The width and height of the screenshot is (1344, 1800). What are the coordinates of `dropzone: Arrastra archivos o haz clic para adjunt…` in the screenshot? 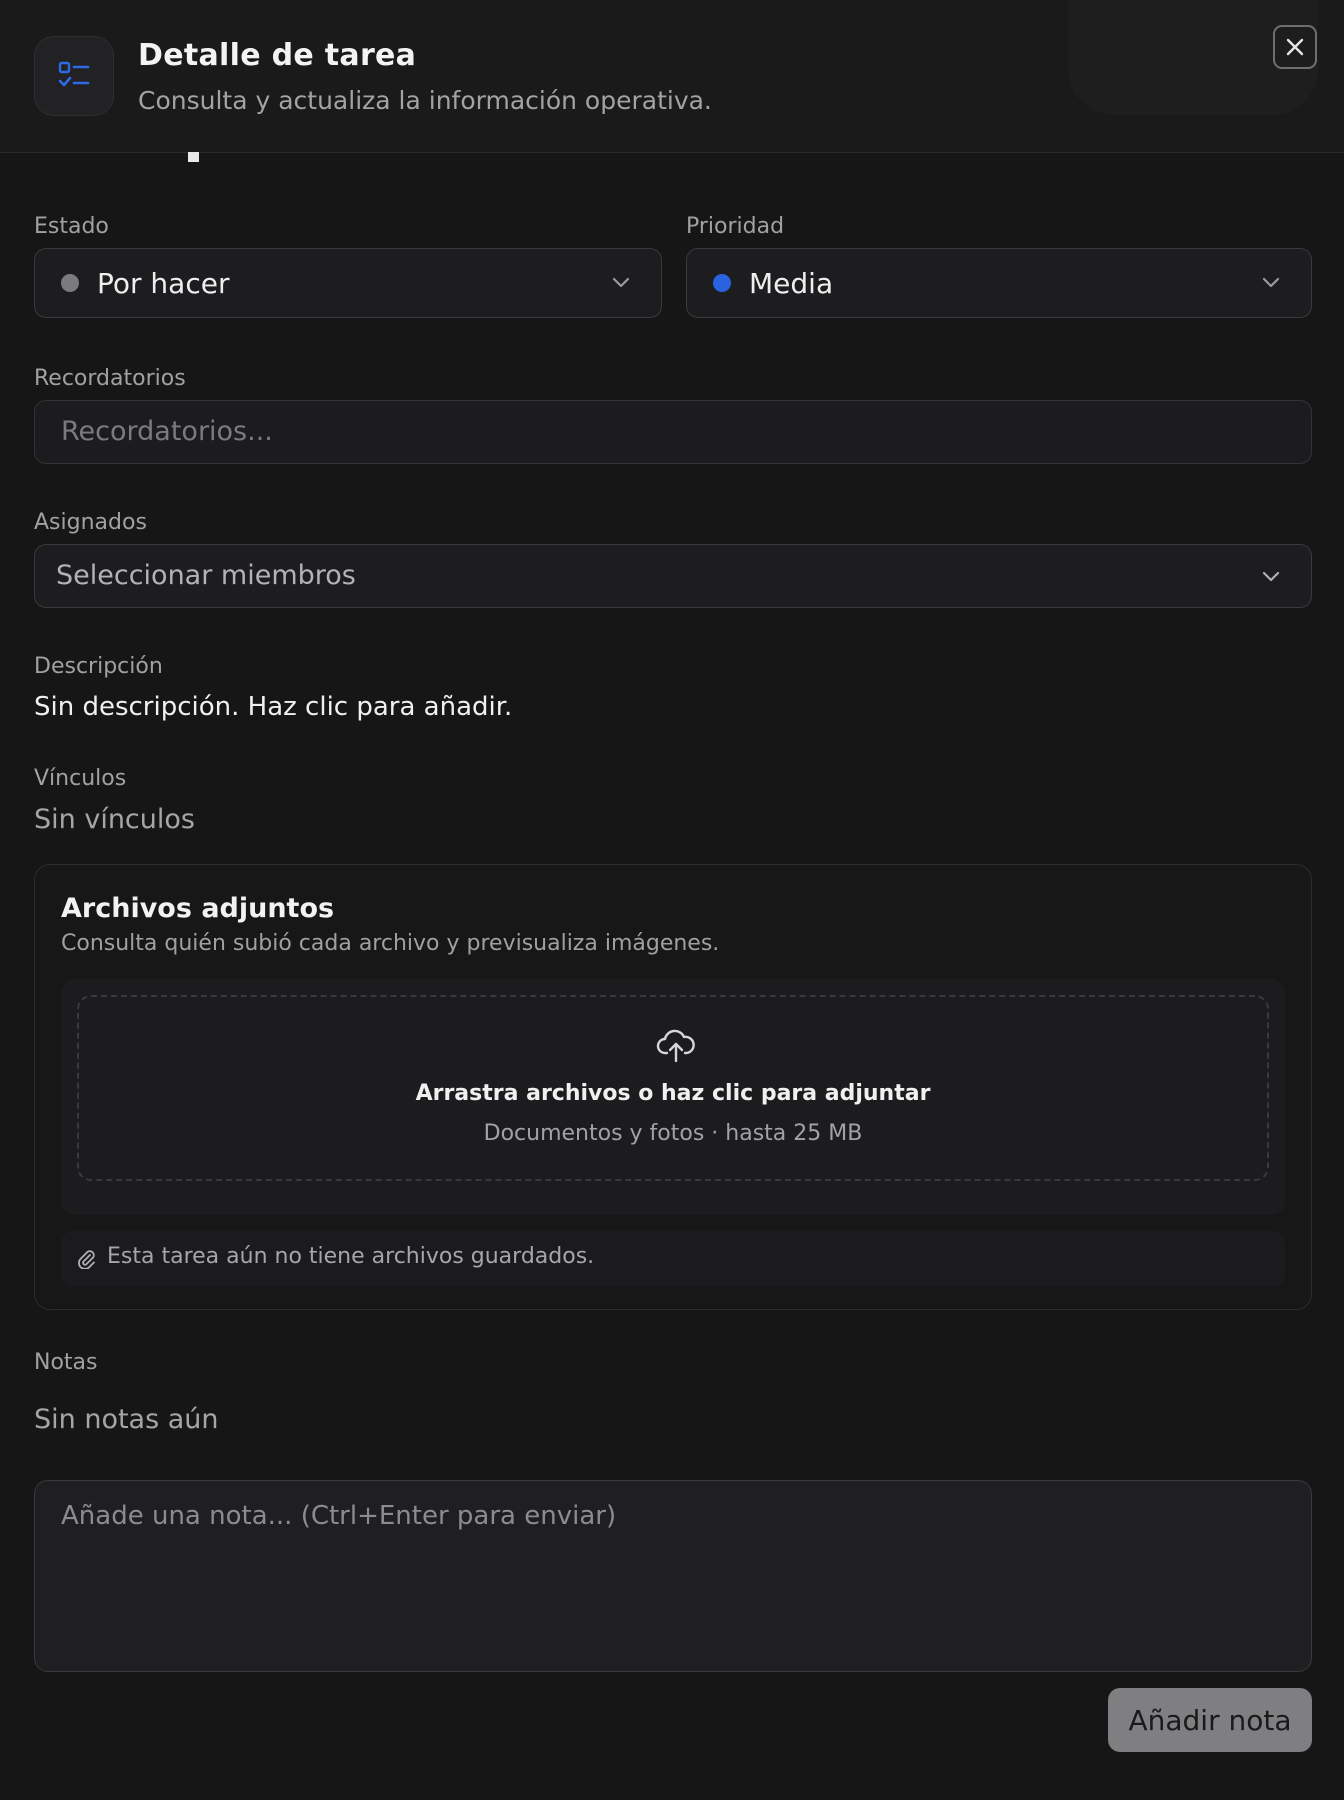 It's located at (673, 1088).